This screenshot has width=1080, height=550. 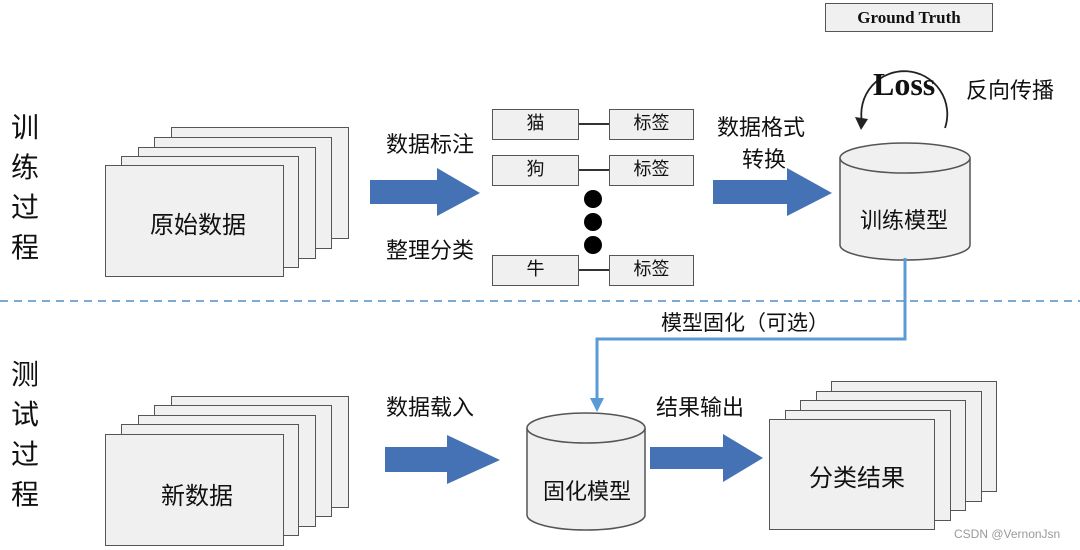 I want to click on format-label-line2: 转换, so click(x=764, y=160).